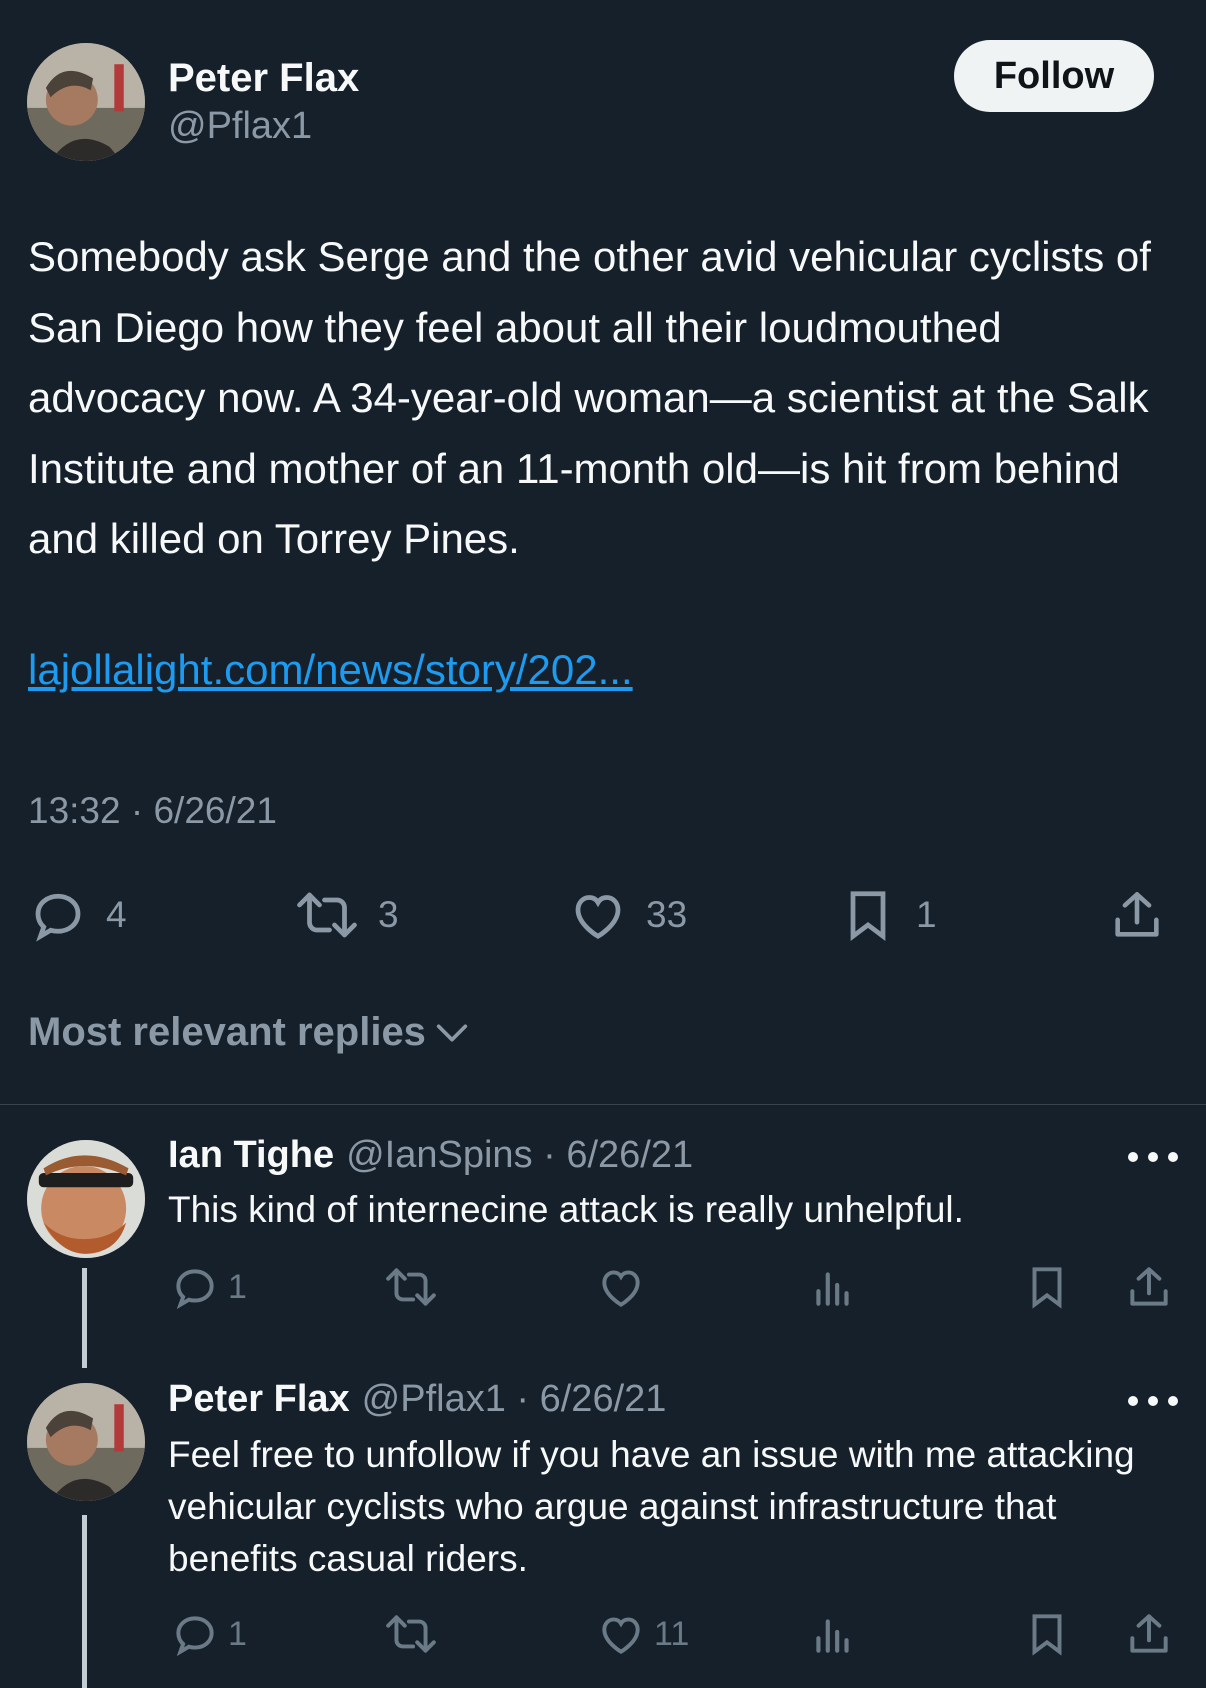  I want to click on reply-meta: @Pflax1 · 6/26/21, so click(514, 1399).